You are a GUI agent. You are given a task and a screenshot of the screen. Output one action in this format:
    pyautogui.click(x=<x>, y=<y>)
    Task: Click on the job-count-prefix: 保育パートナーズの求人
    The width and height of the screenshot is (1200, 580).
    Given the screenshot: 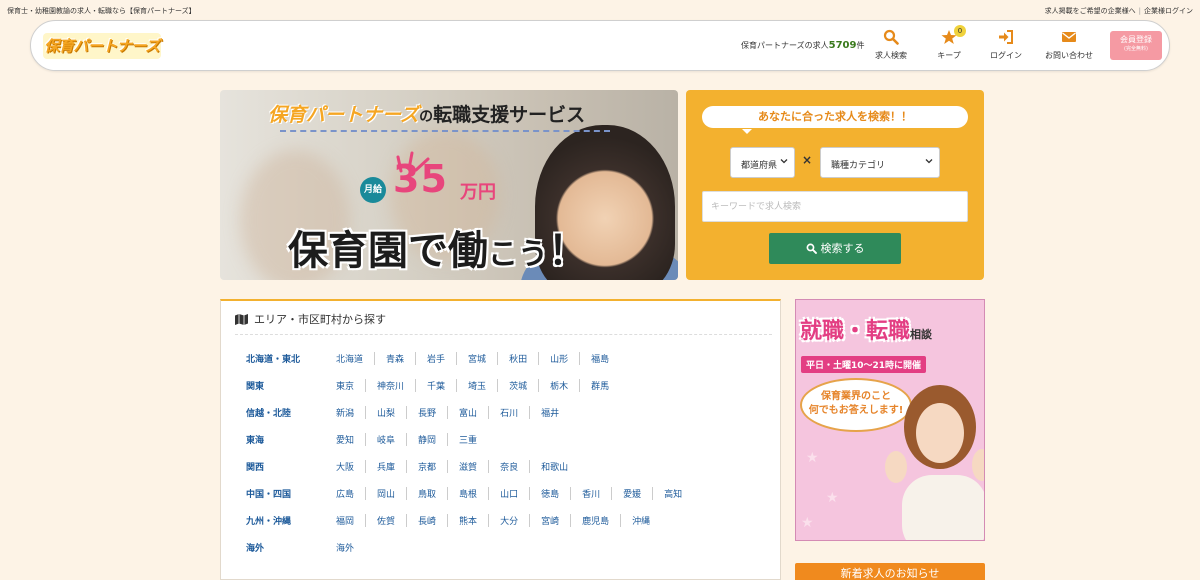 What is the action you would take?
    pyautogui.click(x=785, y=45)
    